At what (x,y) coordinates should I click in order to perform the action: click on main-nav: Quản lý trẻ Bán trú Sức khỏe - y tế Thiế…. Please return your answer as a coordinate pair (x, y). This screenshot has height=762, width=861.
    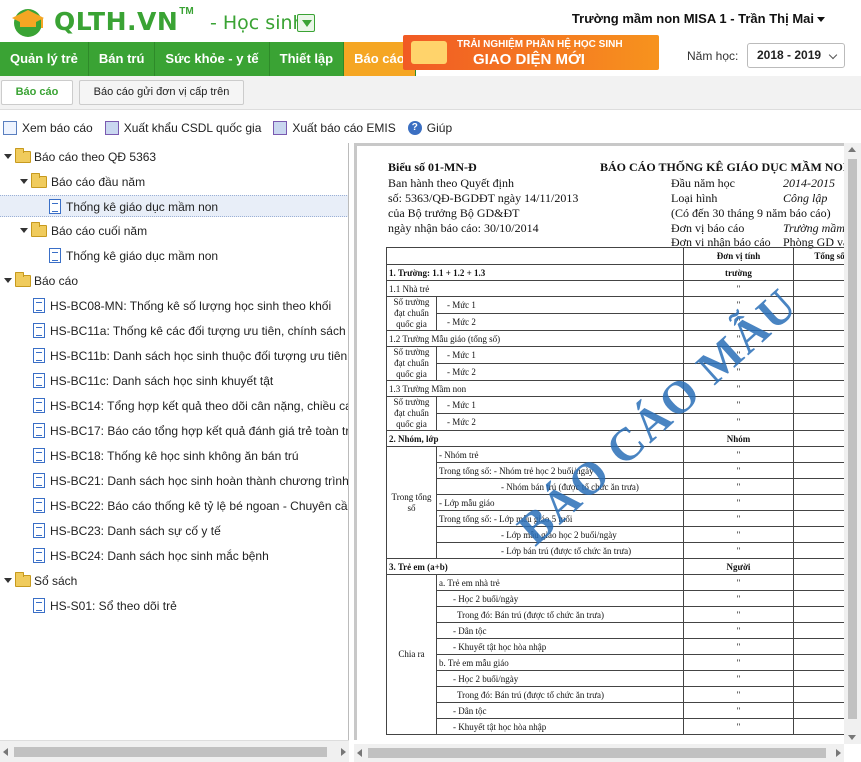
    Looking at the image, I should click on (208, 59).